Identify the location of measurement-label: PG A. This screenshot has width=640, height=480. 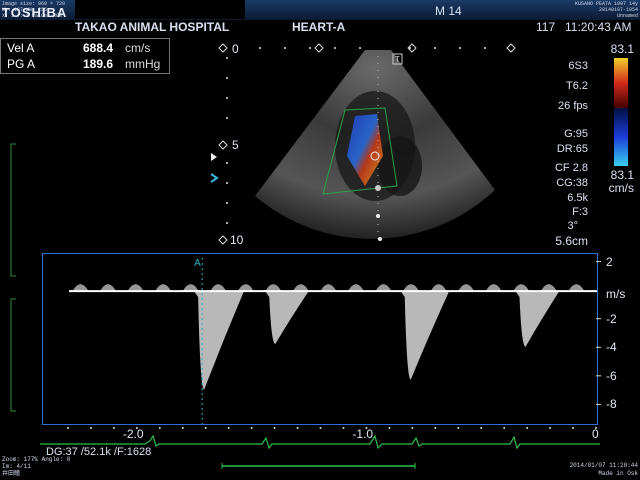
(21, 64).